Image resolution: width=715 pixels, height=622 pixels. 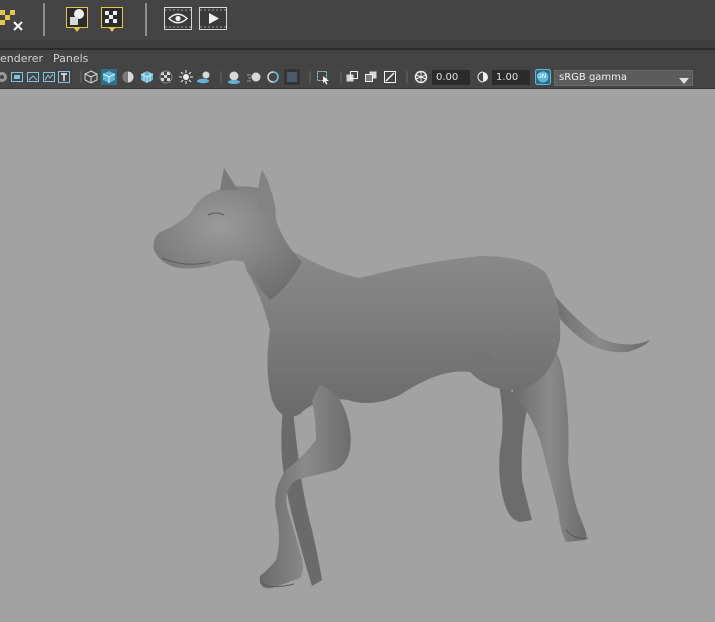 I want to click on gamma-field: 1.00, so click(x=511, y=77).